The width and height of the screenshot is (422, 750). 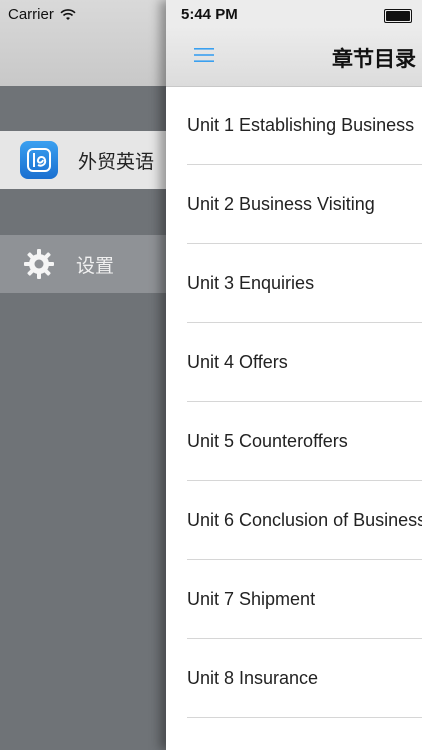 What do you see at coordinates (204, 55) in the screenshot?
I see `hamburger-menu-icon` at bounding box center [204, 55].